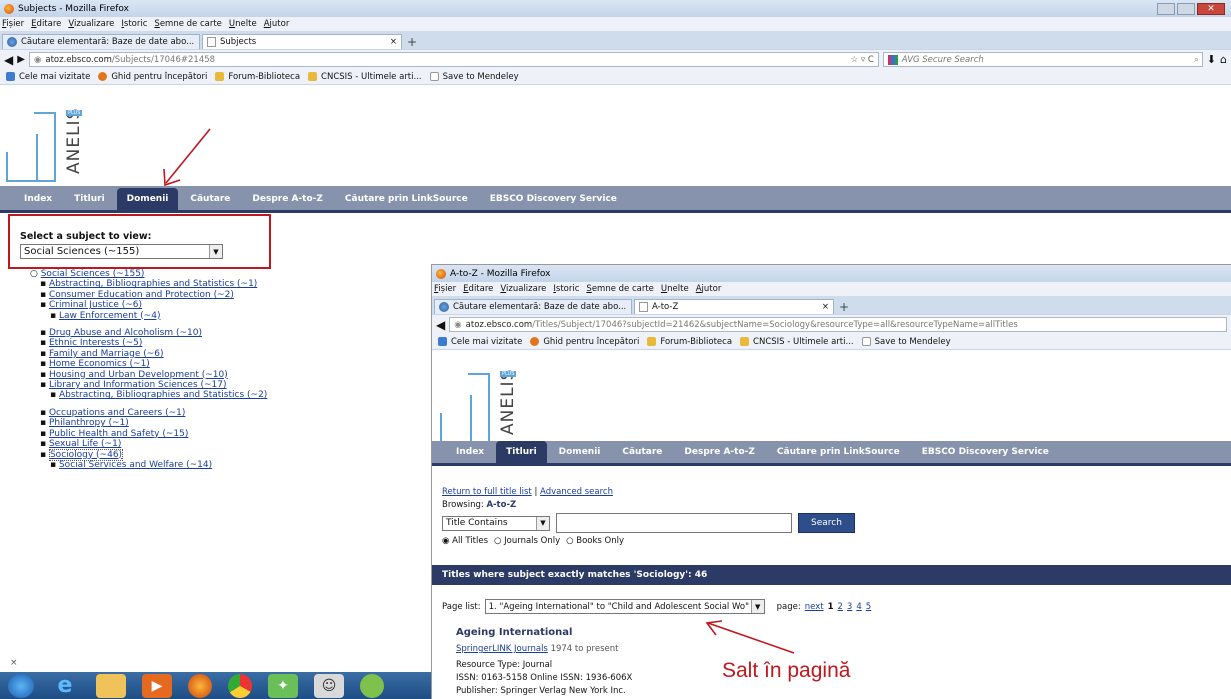  What do you see at coordinates (580, 452) in the screenshot?
I see `nav-domenii: Domenii` at bounding box center [580, 452].